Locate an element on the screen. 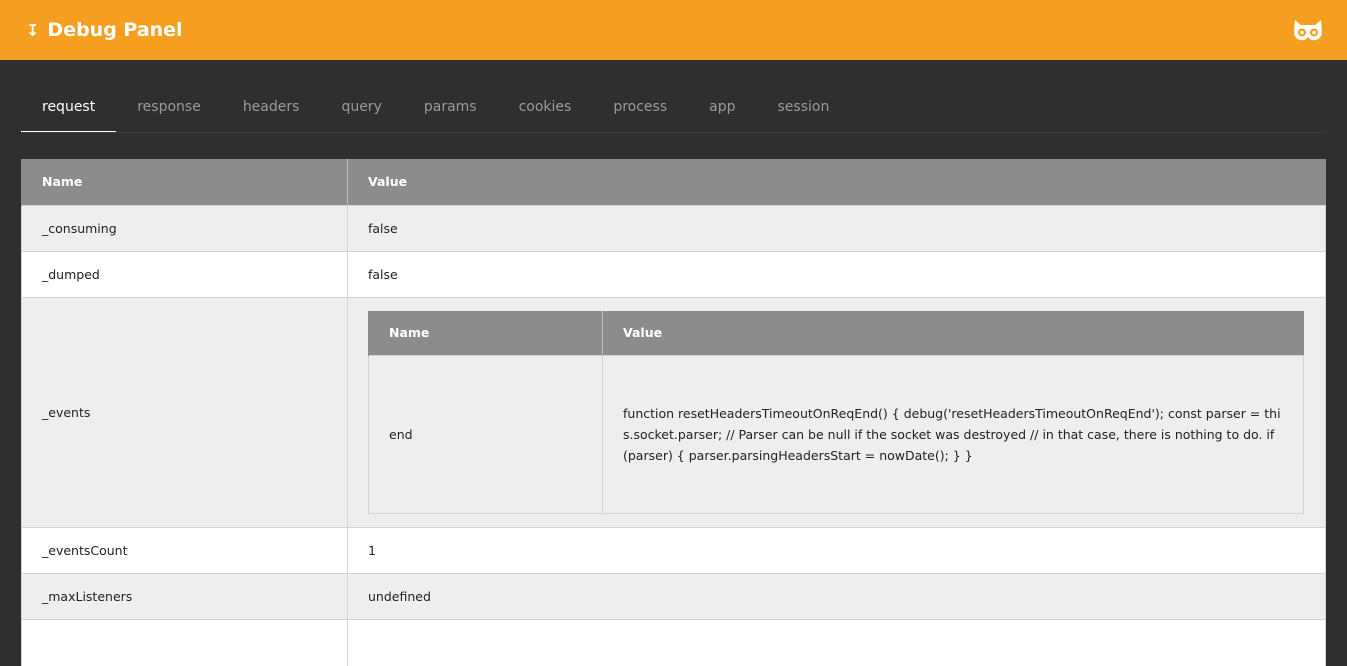  panel-title: ↧ Debug Panel is located at coordinates (104, 30).